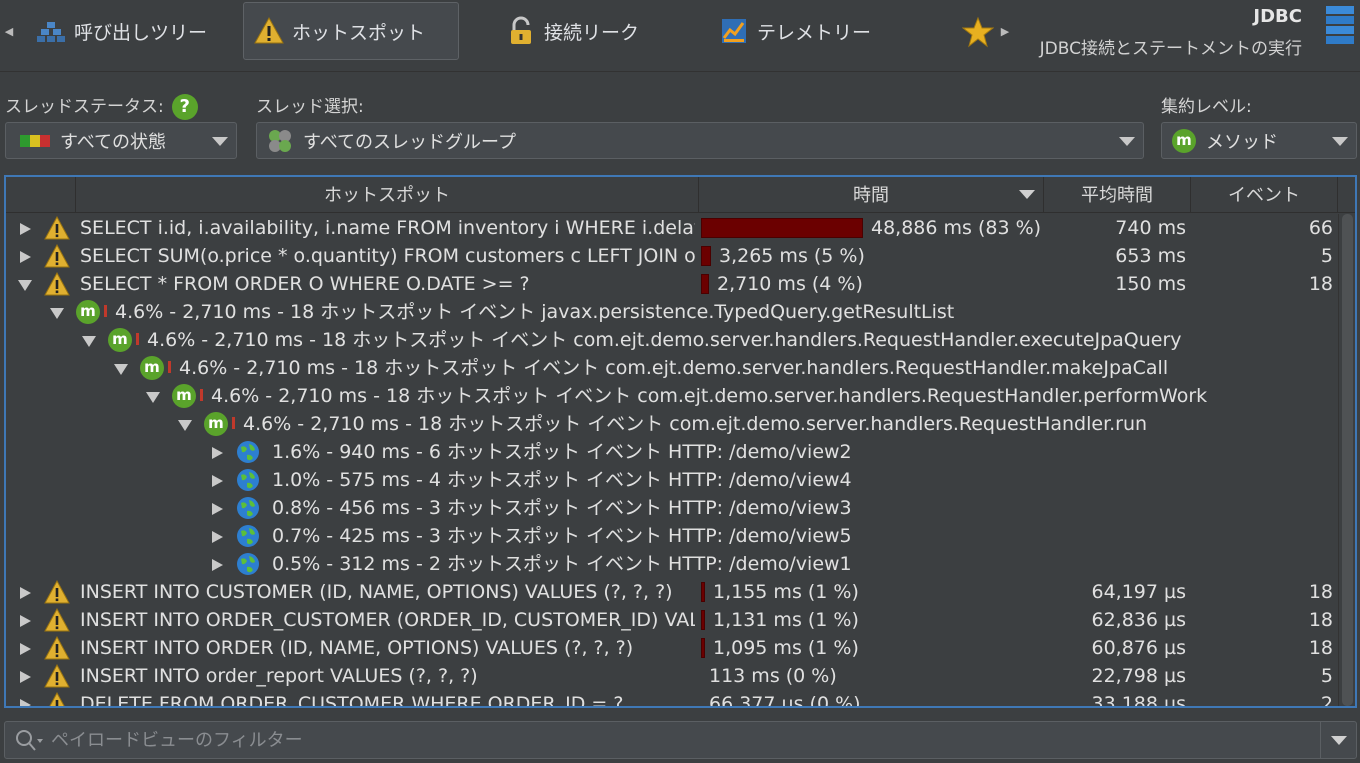 This screenshot has width=1360, height=763. Describe the element at coordinates (121, 31) in the screenshot. I see `tab-call-tree: 呼び出しツリー` at that location.